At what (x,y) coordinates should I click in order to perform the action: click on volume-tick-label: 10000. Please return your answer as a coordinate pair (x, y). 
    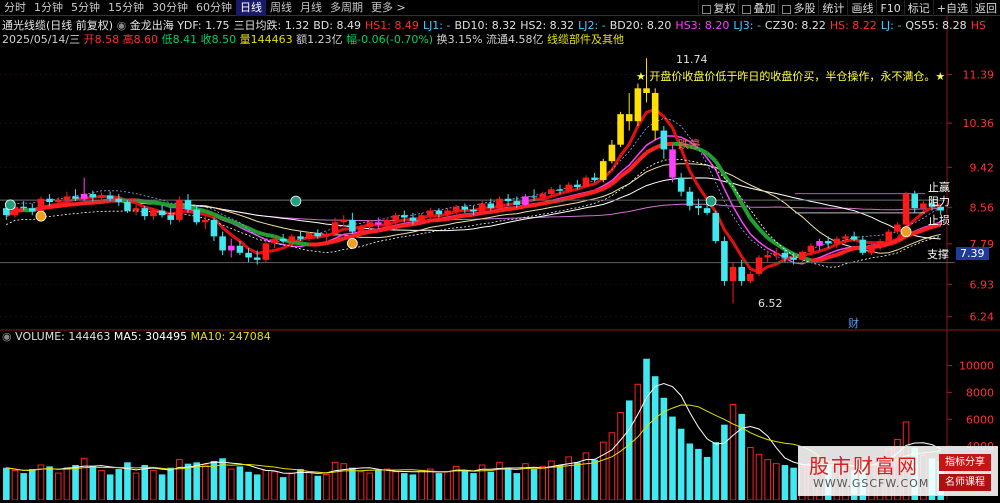
    Looking at the image, I should click on (976, 365).